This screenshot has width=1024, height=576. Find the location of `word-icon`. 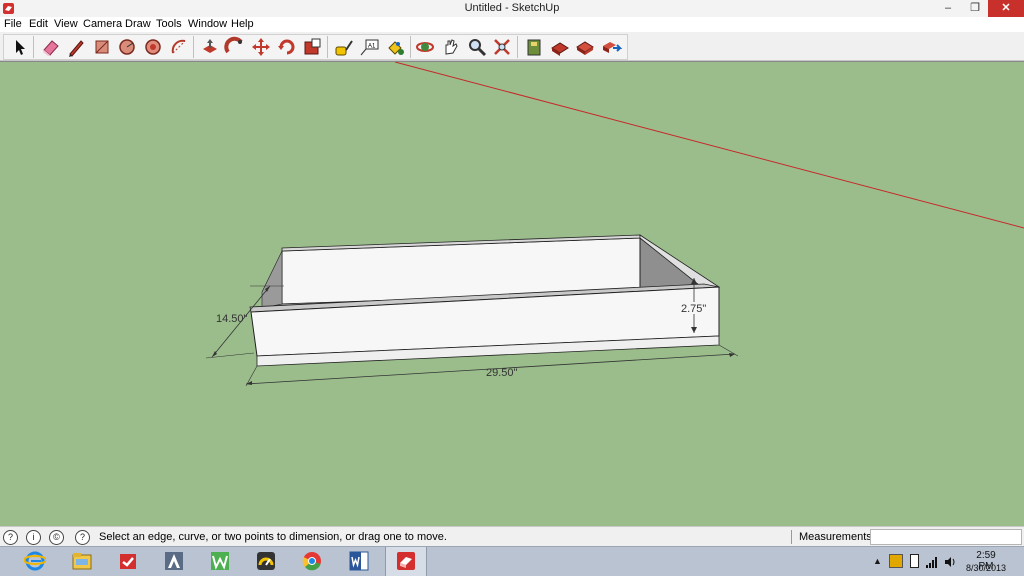

word-icon is located at coordinates (359, 561).